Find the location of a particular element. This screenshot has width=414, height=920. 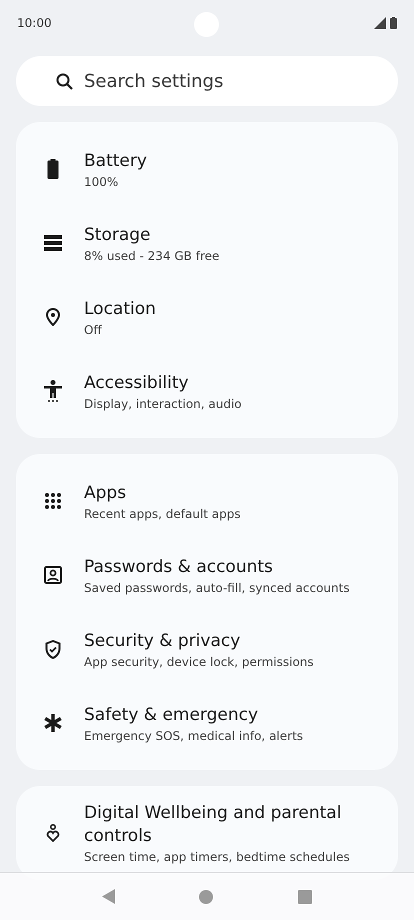

asterisk-icon is located at coordinates (53, 723).